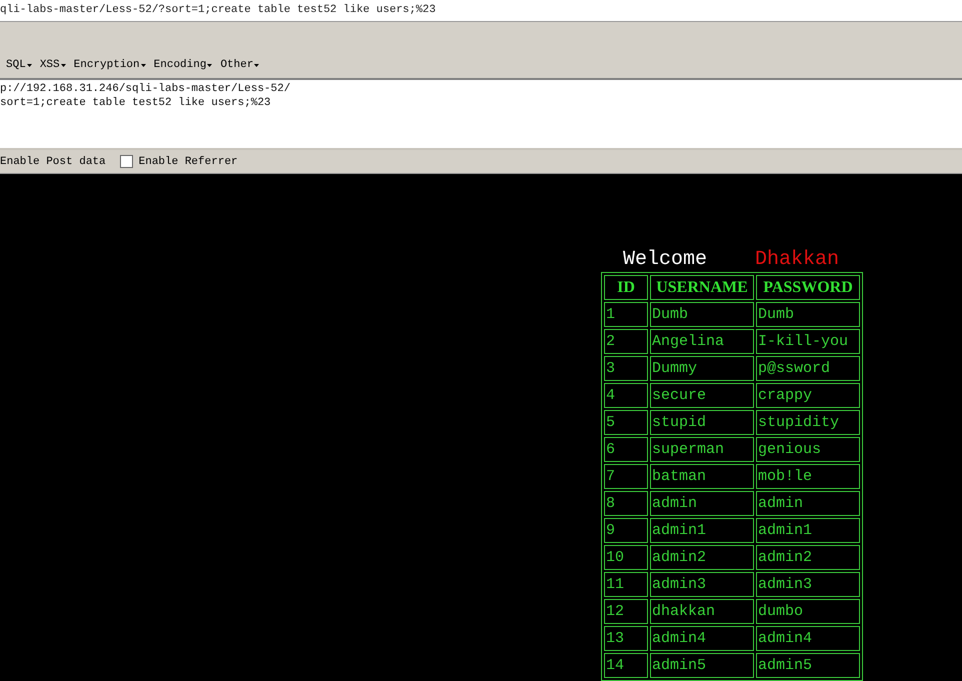 Image resolution: width=962 pixels, height=681 pixels. Describe the element at coordinates (53, 65) in the screenshot. I see `toolbar-menu: XSS` at that location.